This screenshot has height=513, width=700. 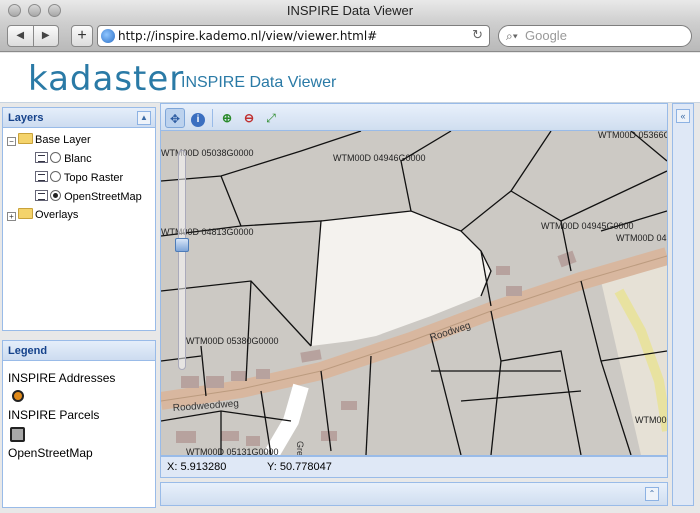 What do you see at coordinates (652, 494) in the screenshot?
I see `expand-up-icon: ⌃` at bounding box center [652, 494].